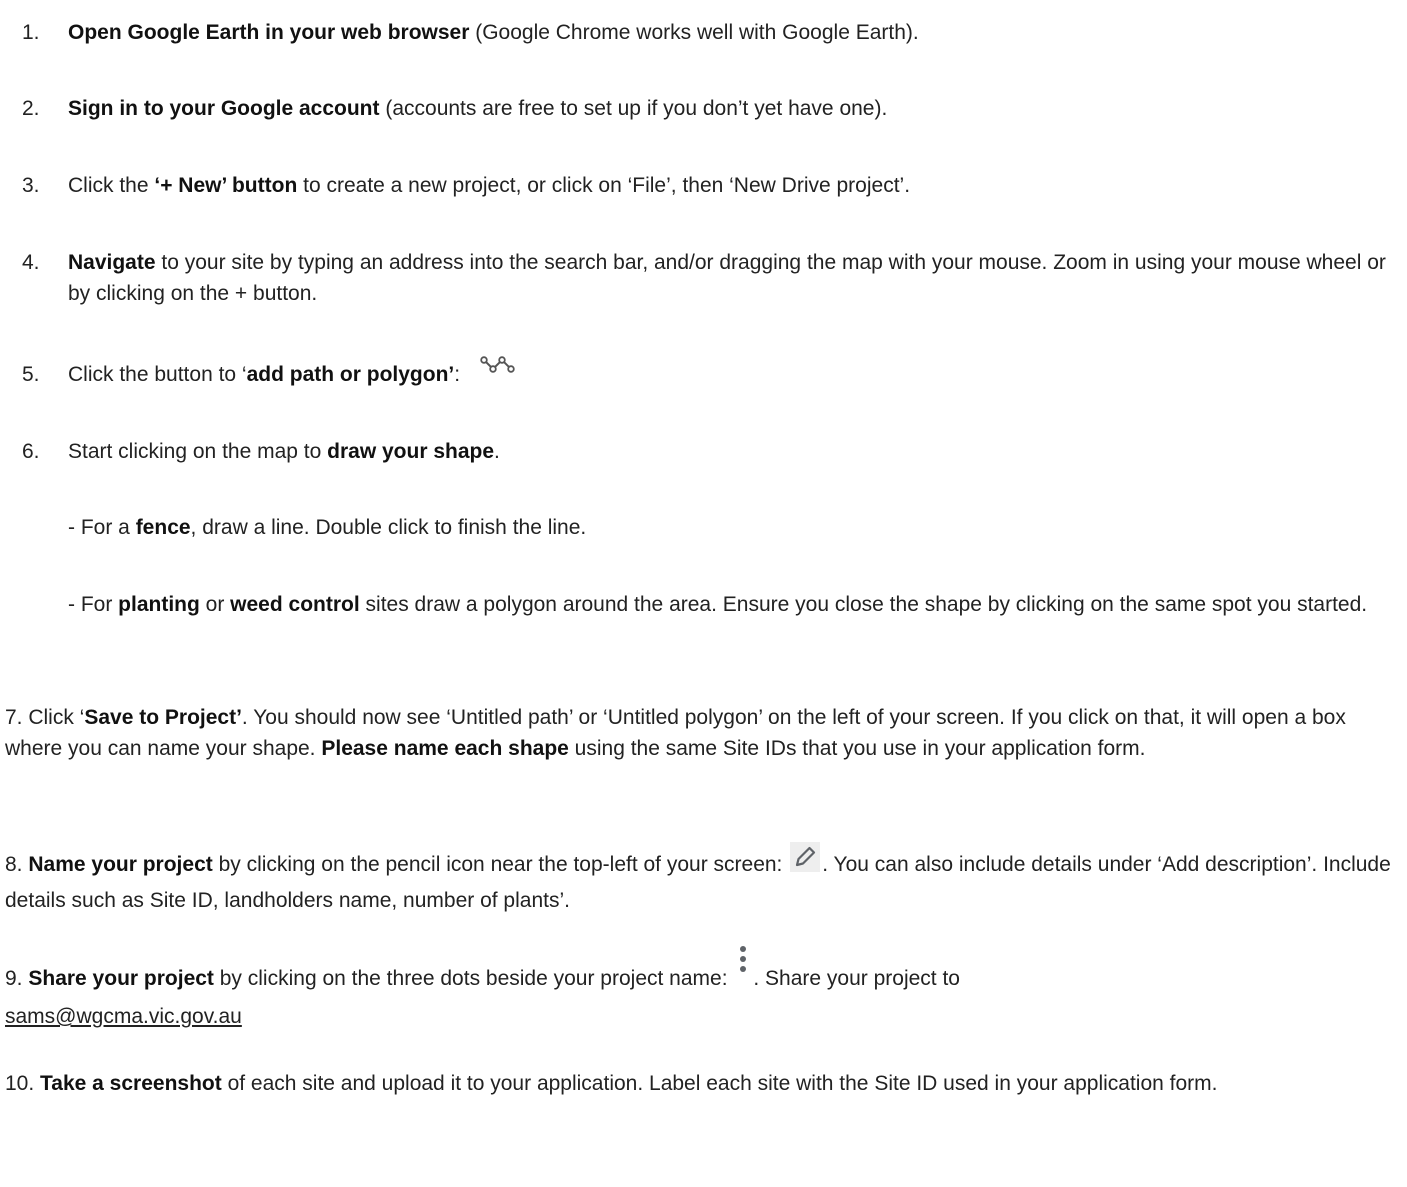 This screenshot has height=1187, width=1407. Describe the element at coordinates (269, 32) in the screenshot. I see `step-emphasis: Open Google Earth in your web browser` at that location.